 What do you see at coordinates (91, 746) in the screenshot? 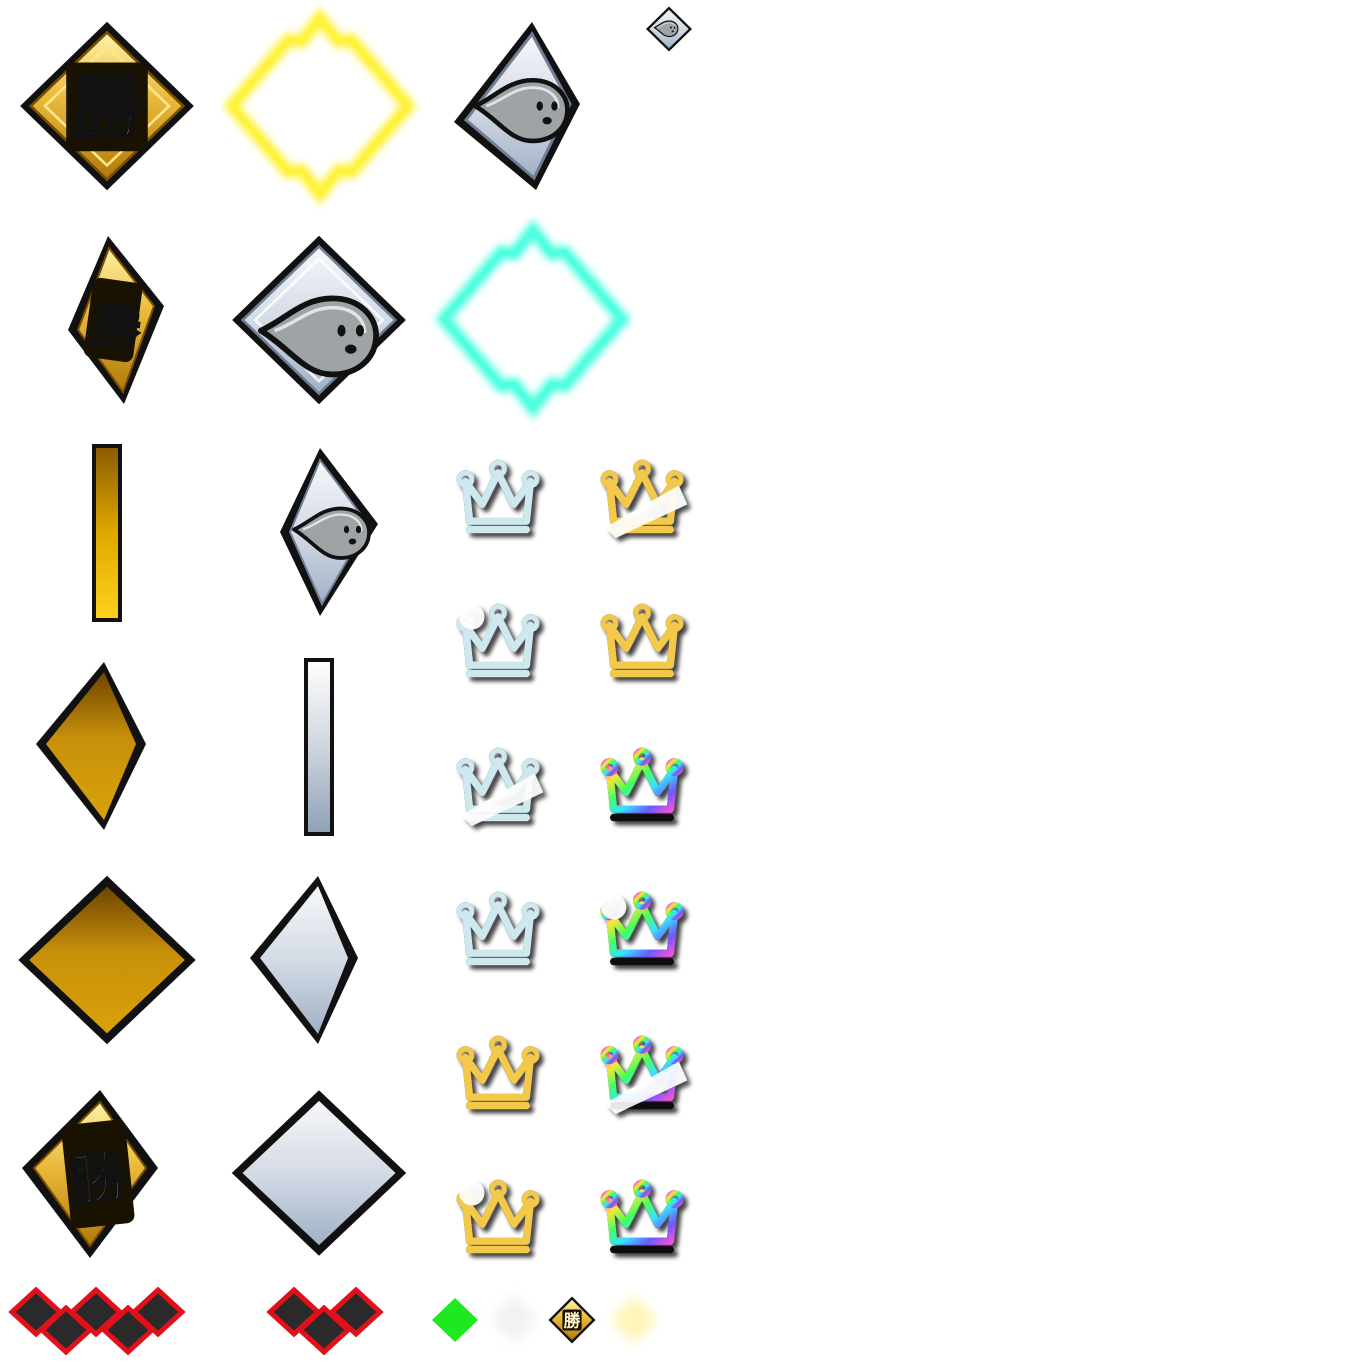
I see `gold-diamond-narrow-icon` at bounding box center [91, 746].